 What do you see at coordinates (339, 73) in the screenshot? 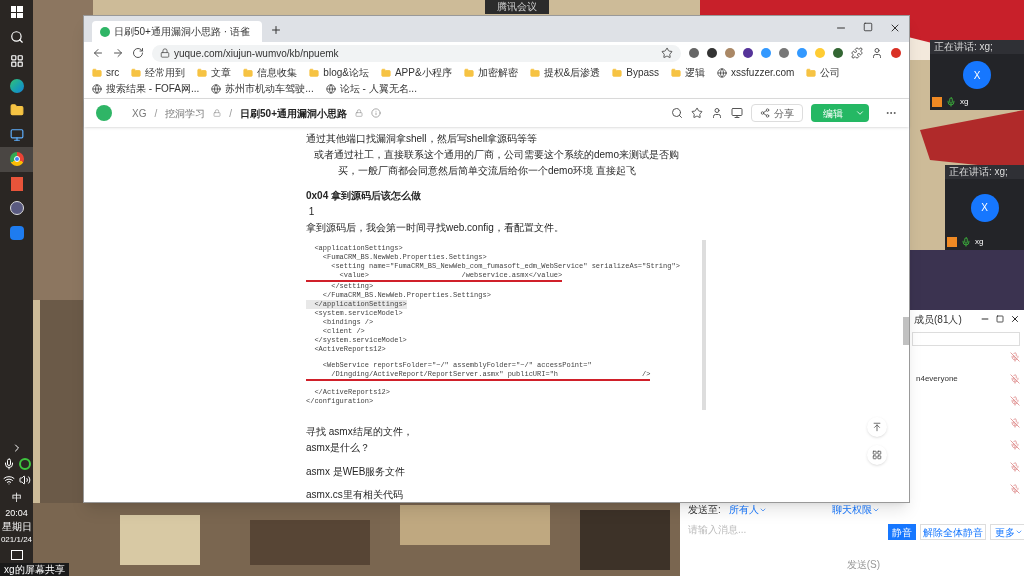
I see `bookmark: blog&论坛` at bounding box center [339, 73].